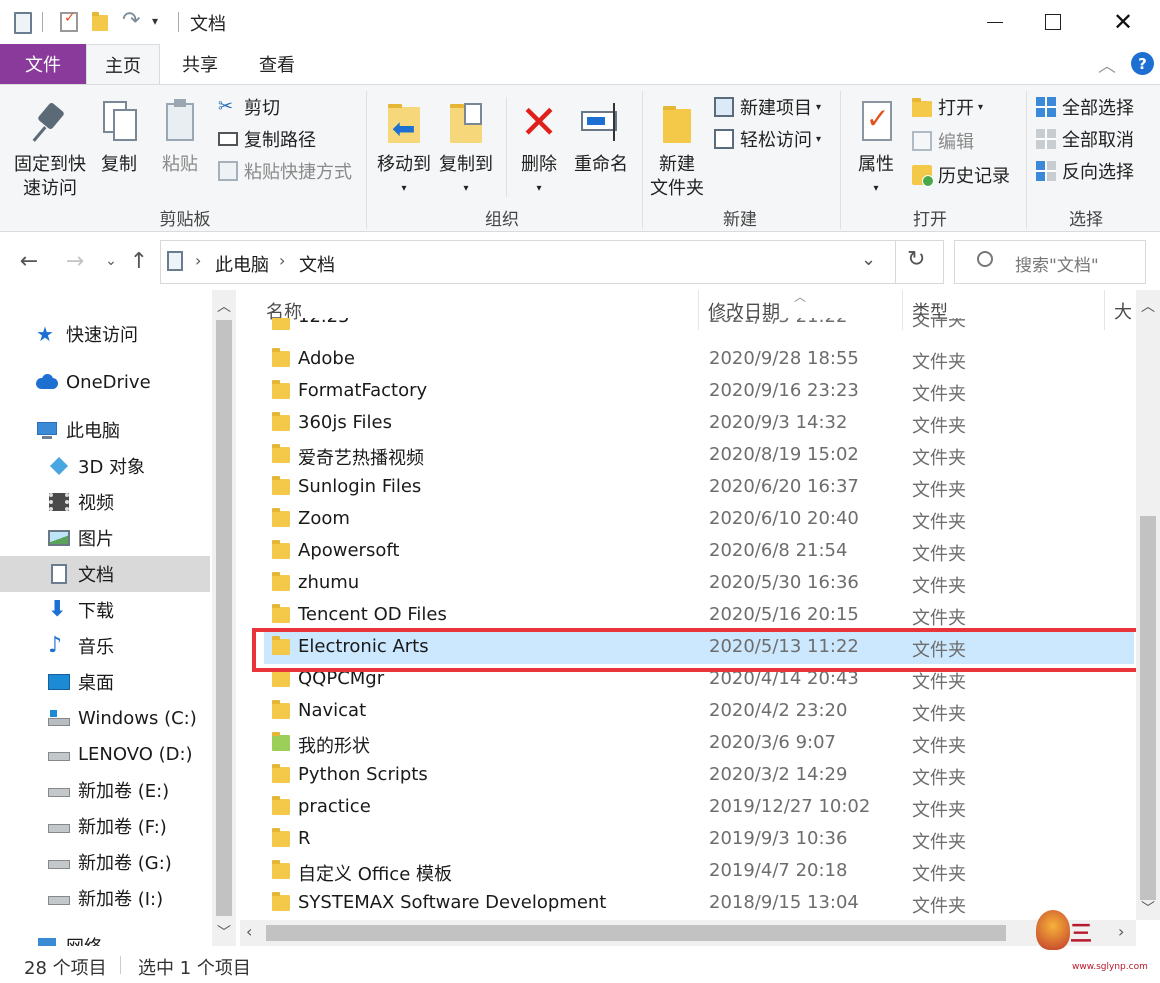 Image resolution: width=1160 pixels, height=983 pixels. Describe the element at coordinates (105, 646) in the screenshot. I see `nav-item-music: ♪ 音乐` at that location.